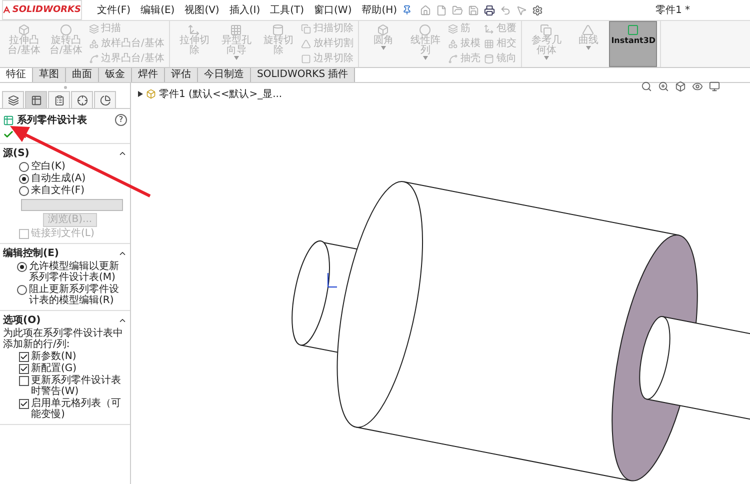  What do you see at coordinates (58, 178) in the screenshot?
I see `radio-label: 自动生成(A)` at bounding box center [58, 178].